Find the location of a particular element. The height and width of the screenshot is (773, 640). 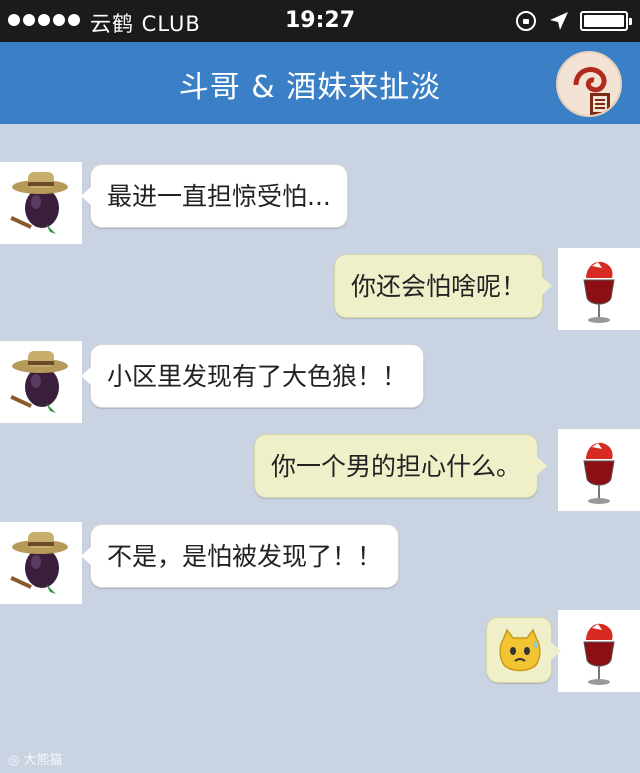

chat-title: 斗哥 & 酒妹来扯淡 is located at coordinates (310, 87).